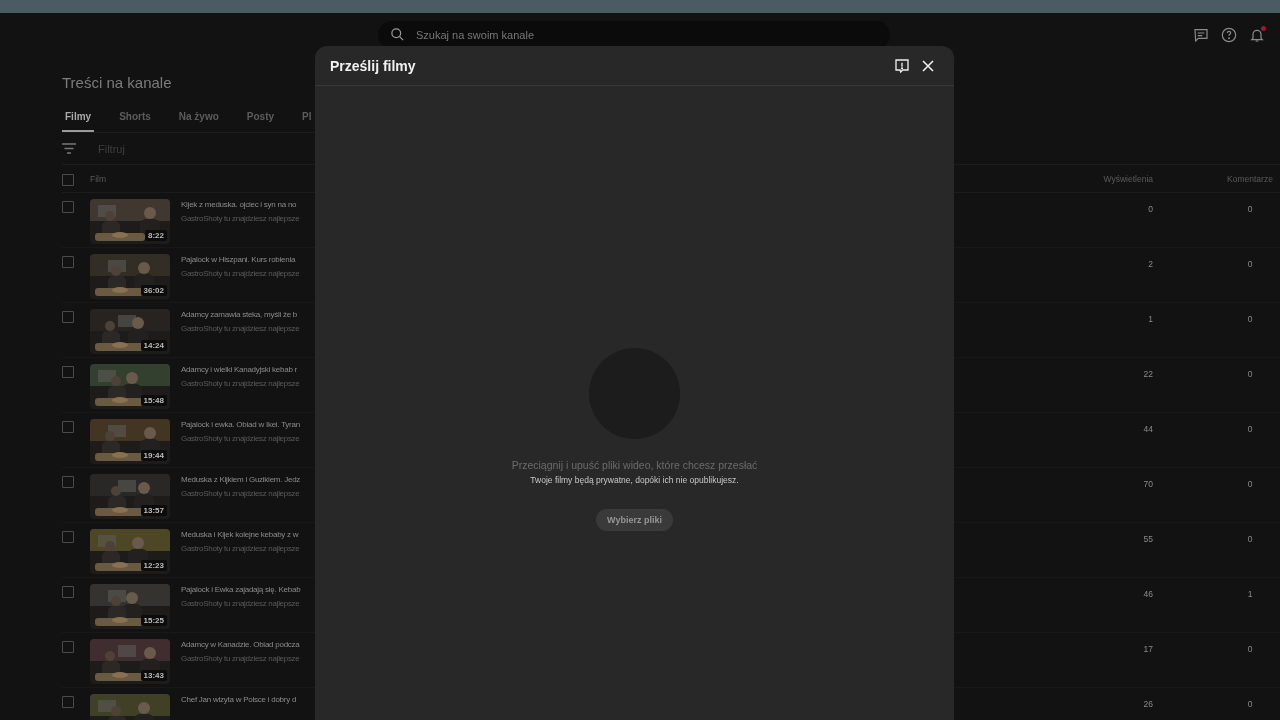 The height and width of the screenshot is (720, 1280). What do you see at coordinates (239, 369) in the screenshot?
I see `video-title: Adamcy i wielki Kanadyjski kebab r` at bounding box center [239, 369].